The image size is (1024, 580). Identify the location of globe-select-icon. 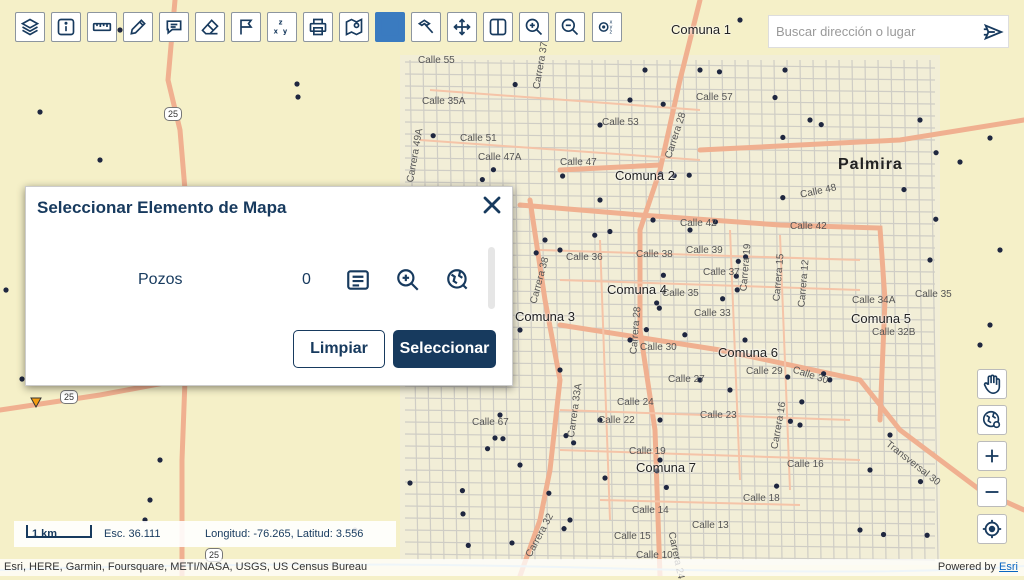
(458, 280).